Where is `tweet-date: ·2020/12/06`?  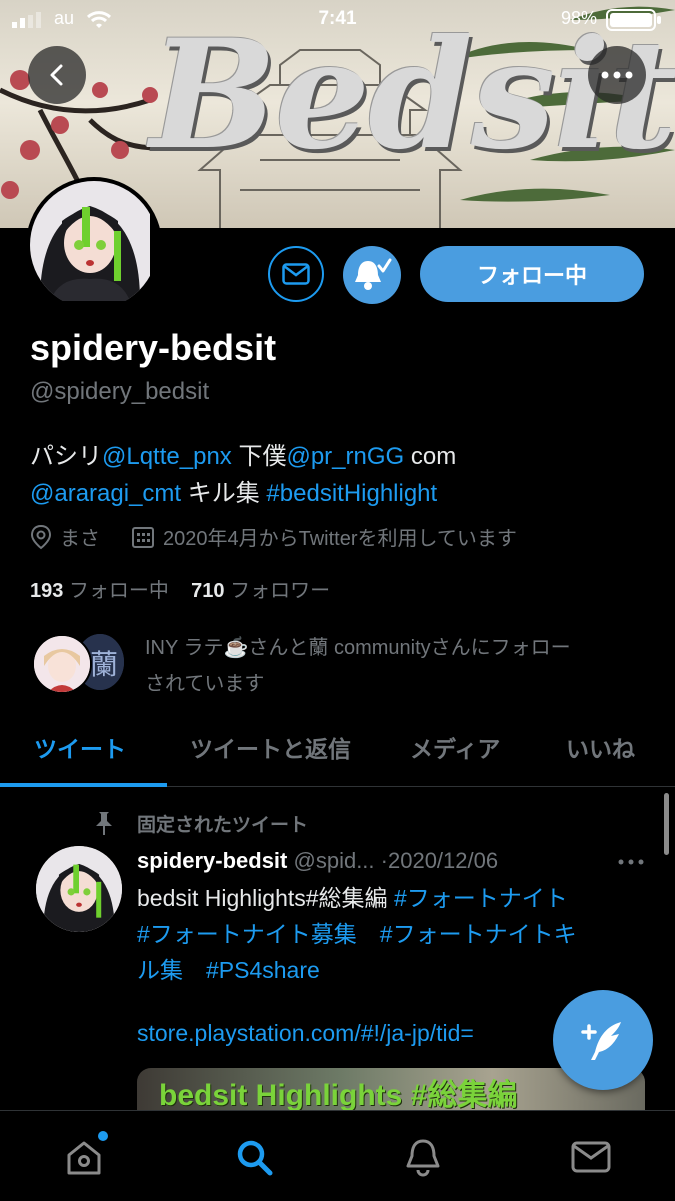 tweet-date: ·2020/12/06 is located at coordinates (439, 860).